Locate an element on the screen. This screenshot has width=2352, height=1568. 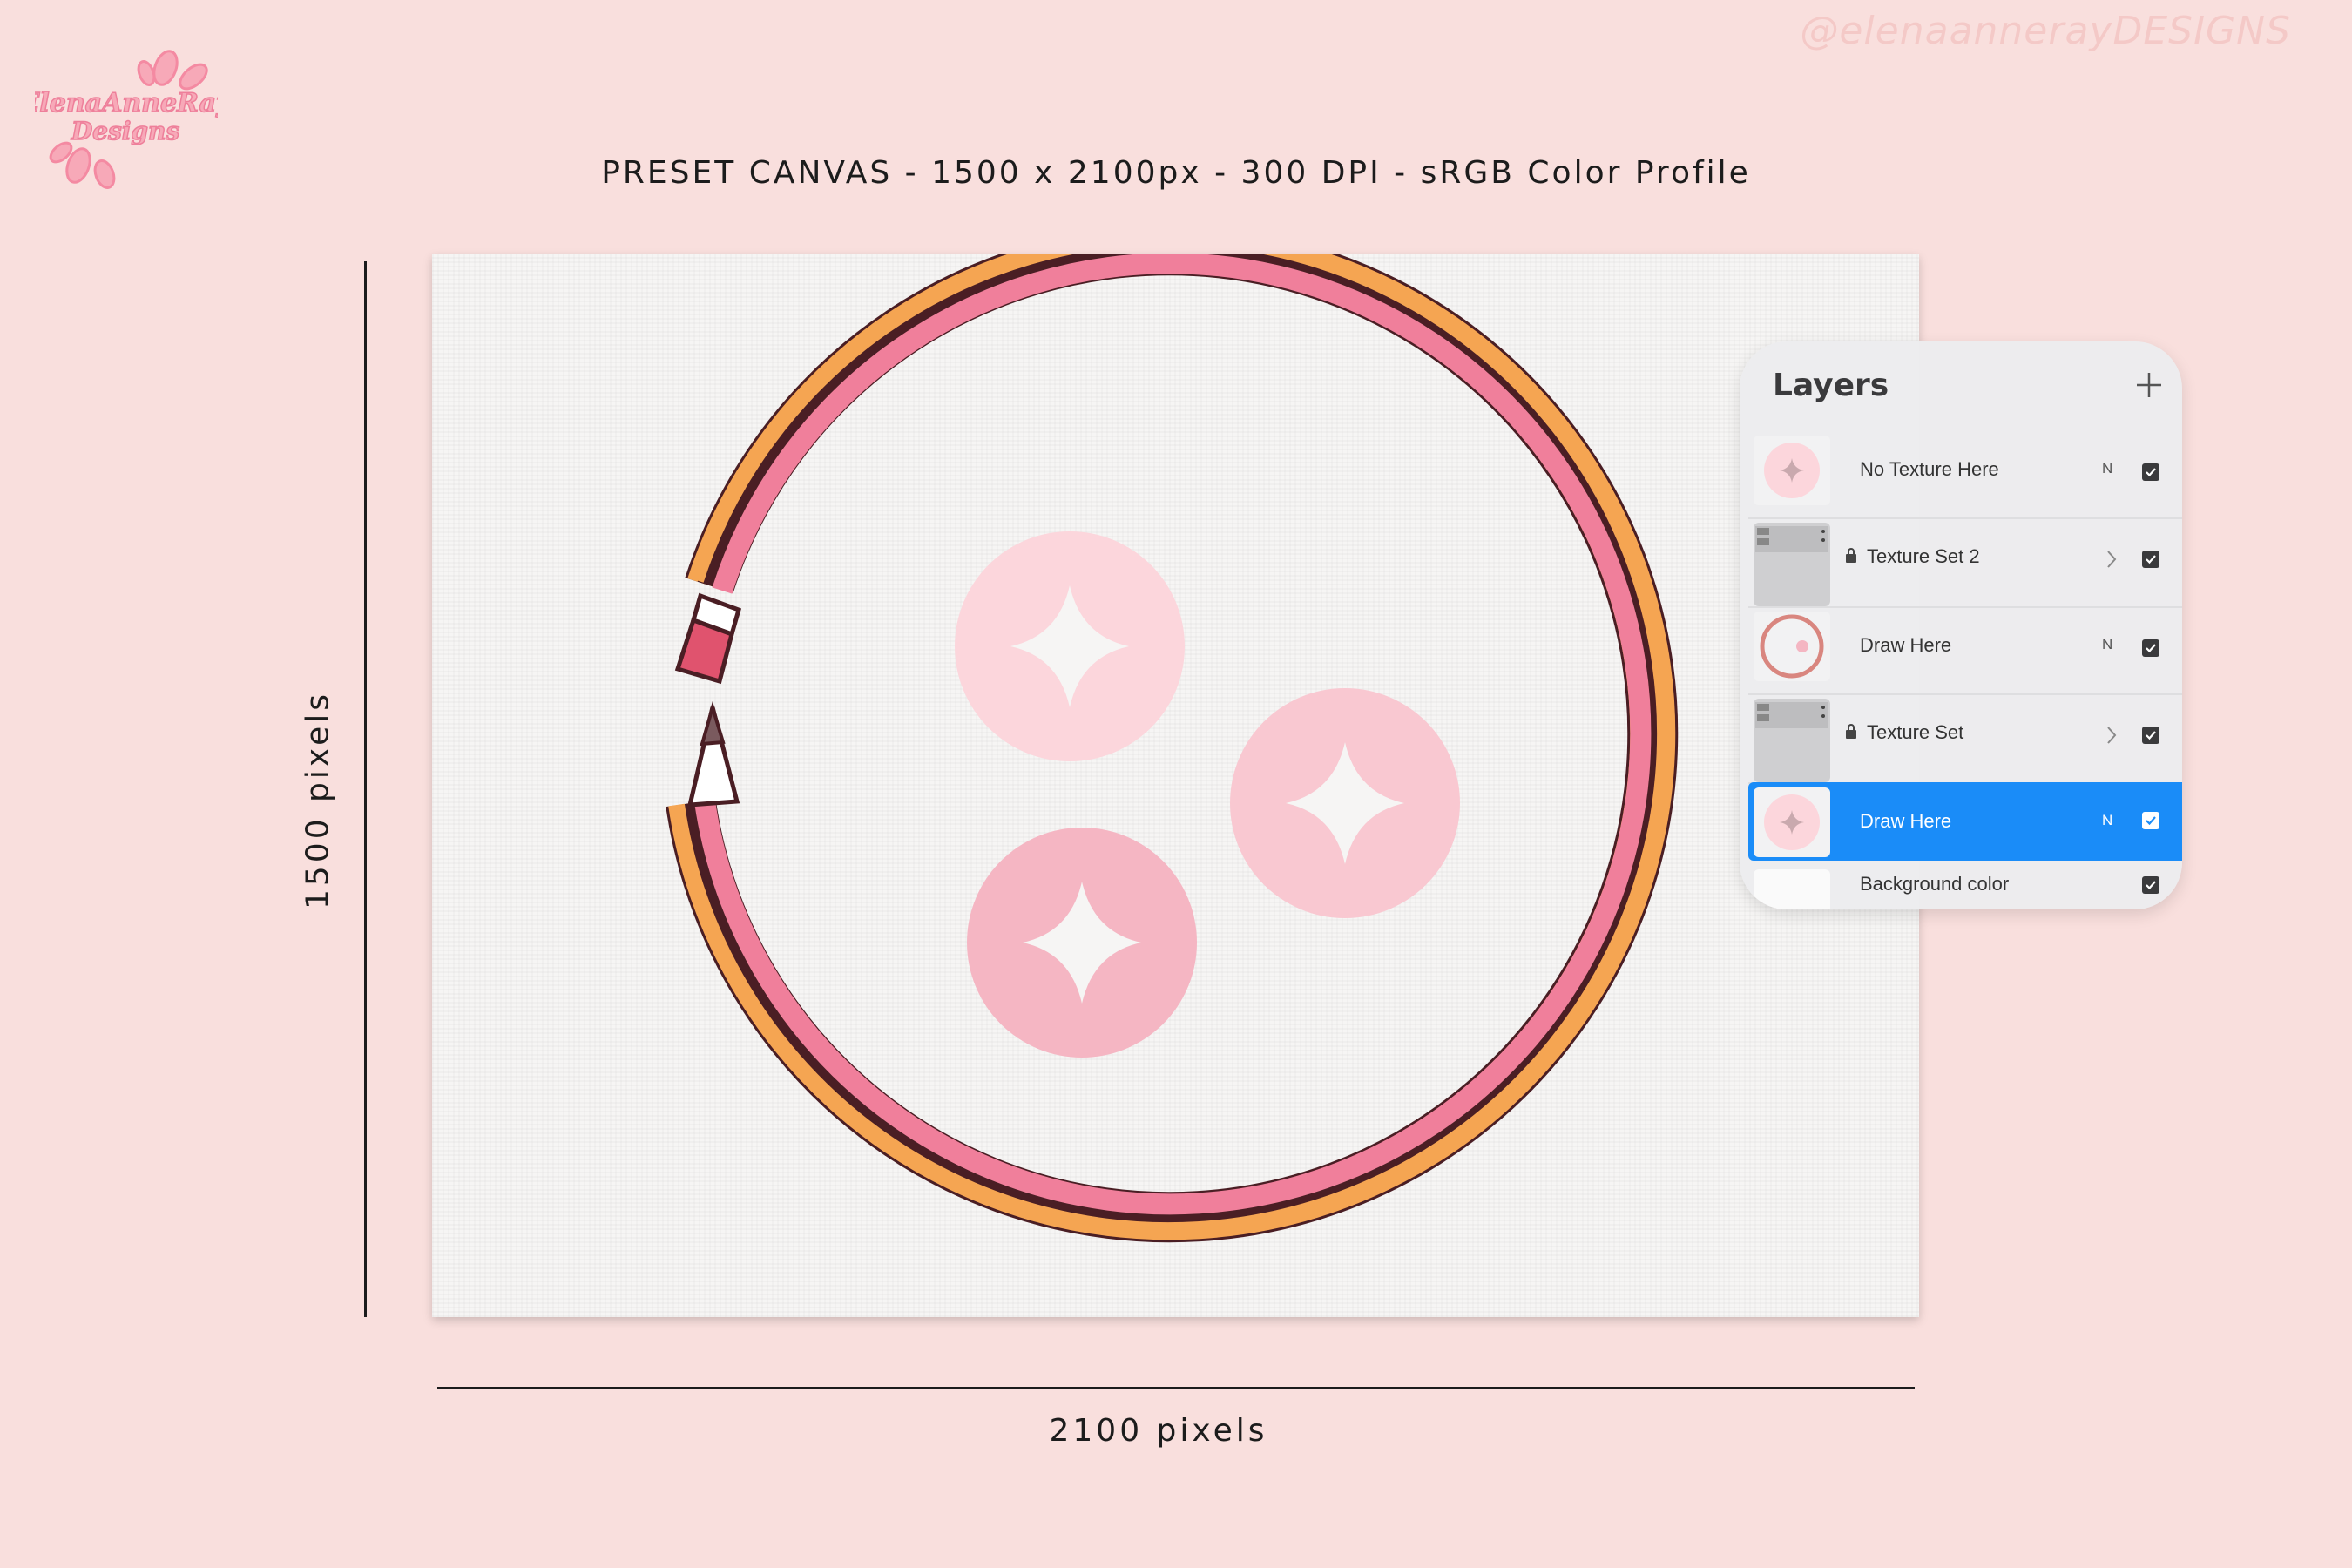
width-dimension-line is located at coordinates (1176, 1388).